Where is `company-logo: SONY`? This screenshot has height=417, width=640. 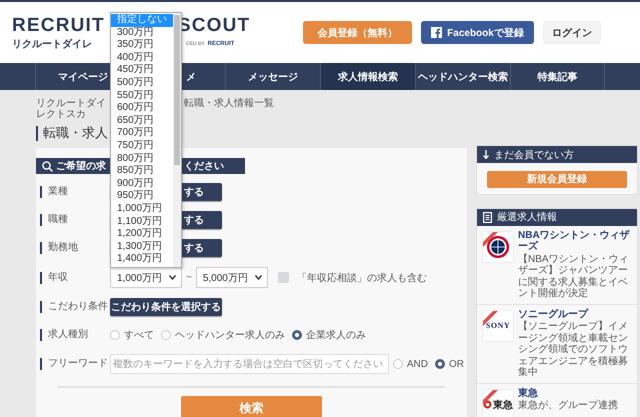
company-logo: SONY is located at coordinates (498, 325).